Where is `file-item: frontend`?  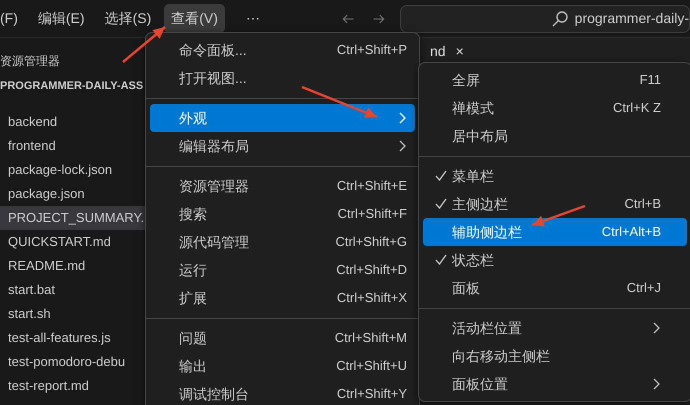
file-item: frontend is located at coordinates (72, 146).